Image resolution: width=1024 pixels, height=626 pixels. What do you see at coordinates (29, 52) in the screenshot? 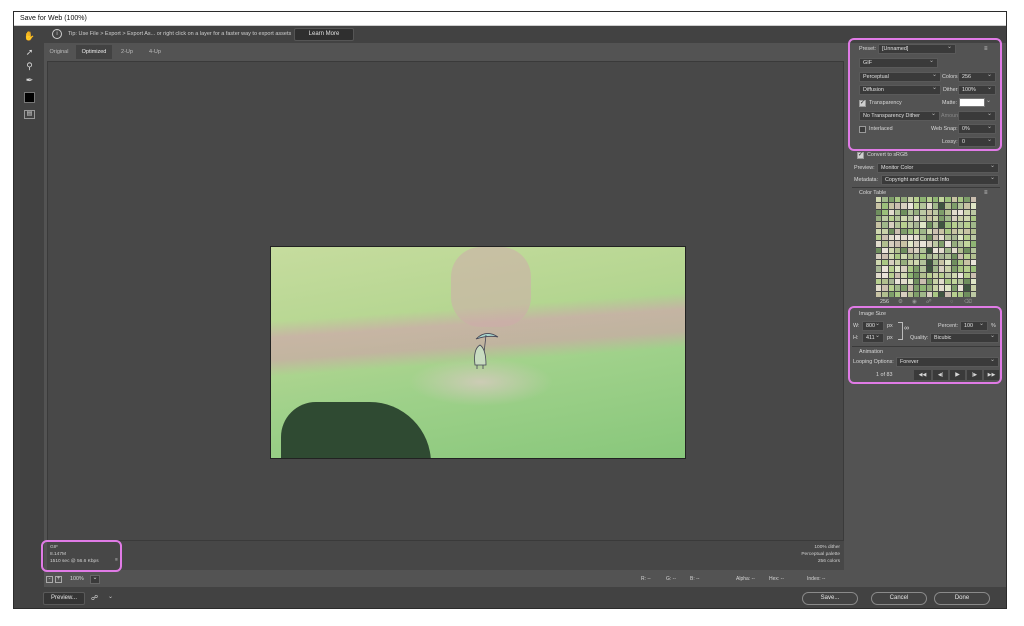
I see `slice-select-tool-icon: ➚` at bounding box center [29, 52].